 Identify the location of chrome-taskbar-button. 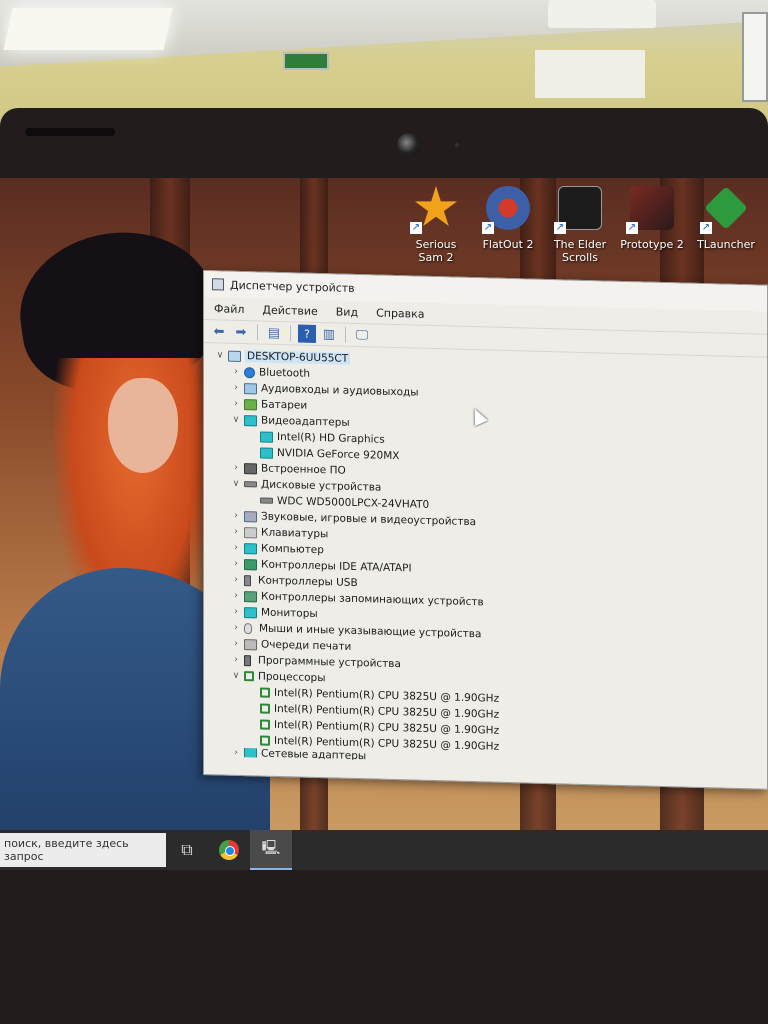
(229, 850).